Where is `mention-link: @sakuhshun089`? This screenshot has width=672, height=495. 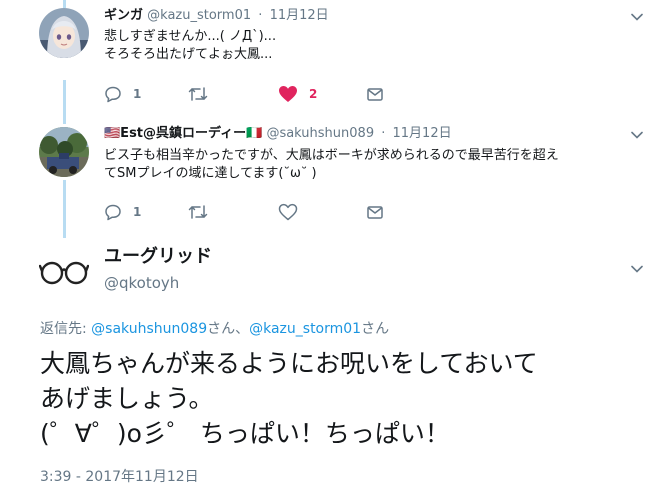 mention-link: @sakuhshun089 is located at coordinates (149, 329).